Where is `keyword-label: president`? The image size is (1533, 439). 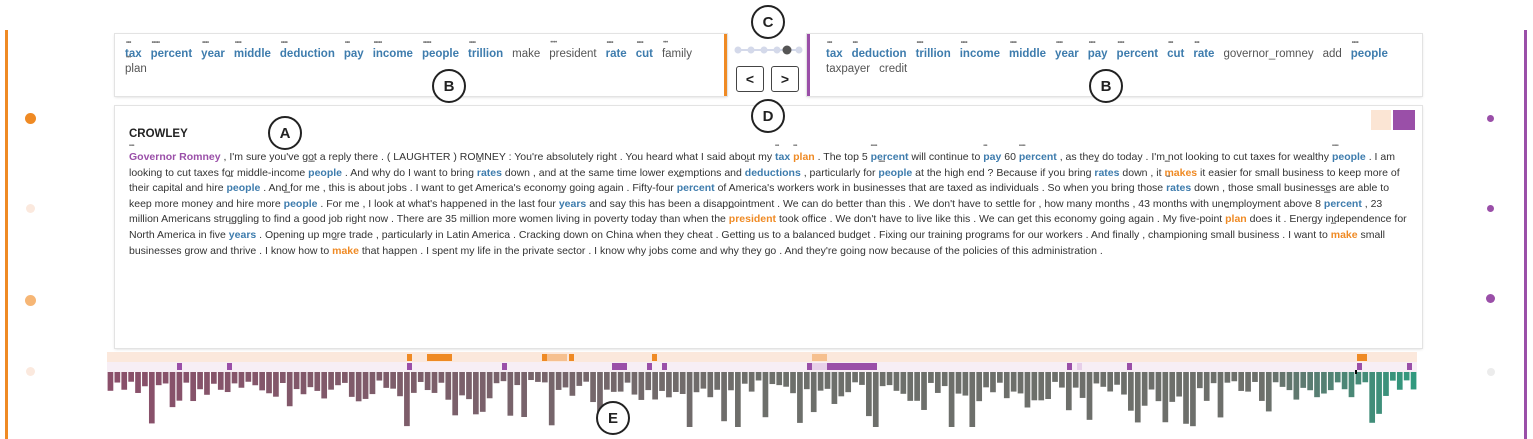 keyword-label: president is located at coordinates (573, 54).